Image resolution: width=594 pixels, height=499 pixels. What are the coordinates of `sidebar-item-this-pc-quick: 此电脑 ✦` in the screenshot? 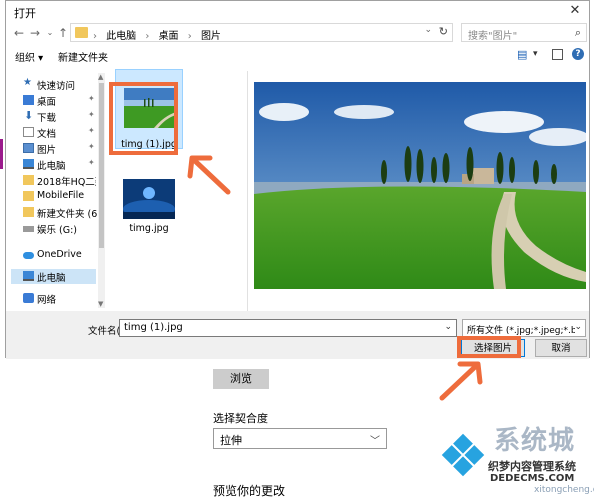 It's located at (53, 164).